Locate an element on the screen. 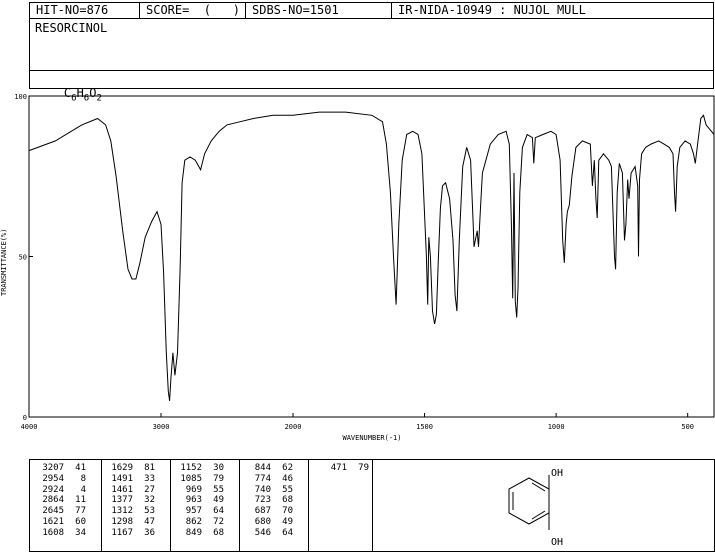  peak-transmittance: 47 is located at coordinates (149, 522).